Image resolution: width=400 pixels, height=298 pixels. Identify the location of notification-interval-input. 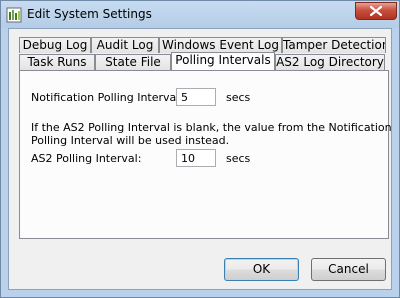
(196, 97).